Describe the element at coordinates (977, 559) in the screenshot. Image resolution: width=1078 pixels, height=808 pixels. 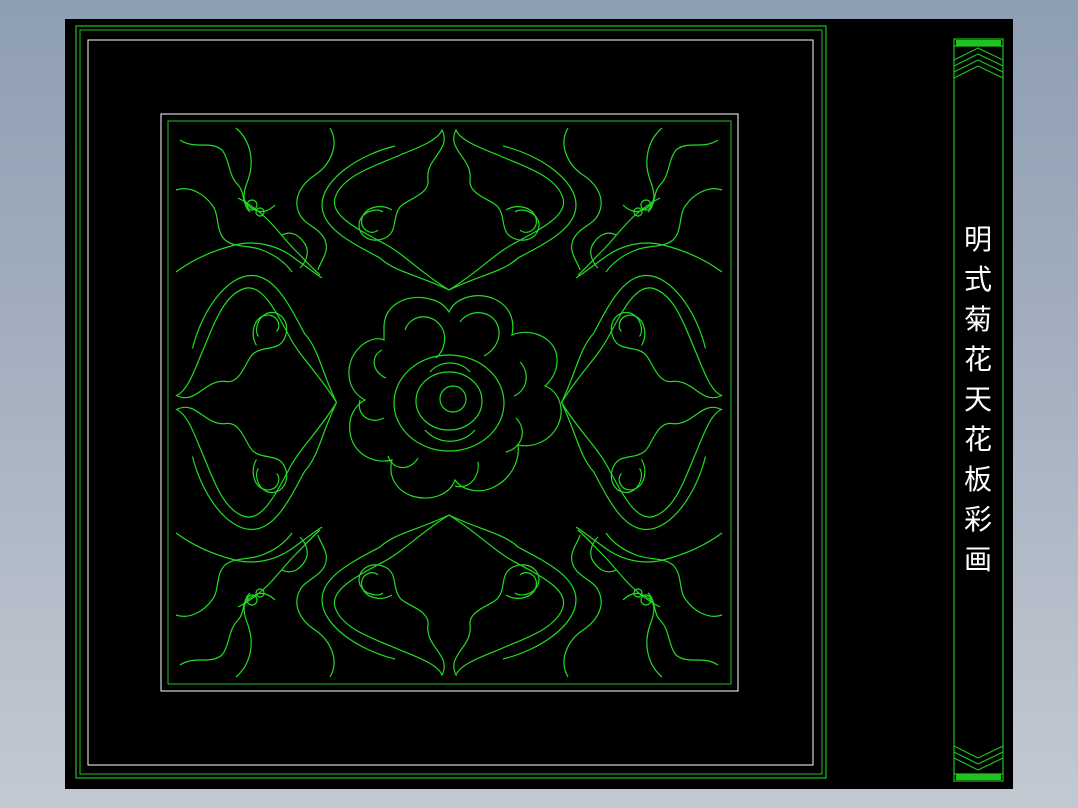
I see `title-char: 画` at that location.